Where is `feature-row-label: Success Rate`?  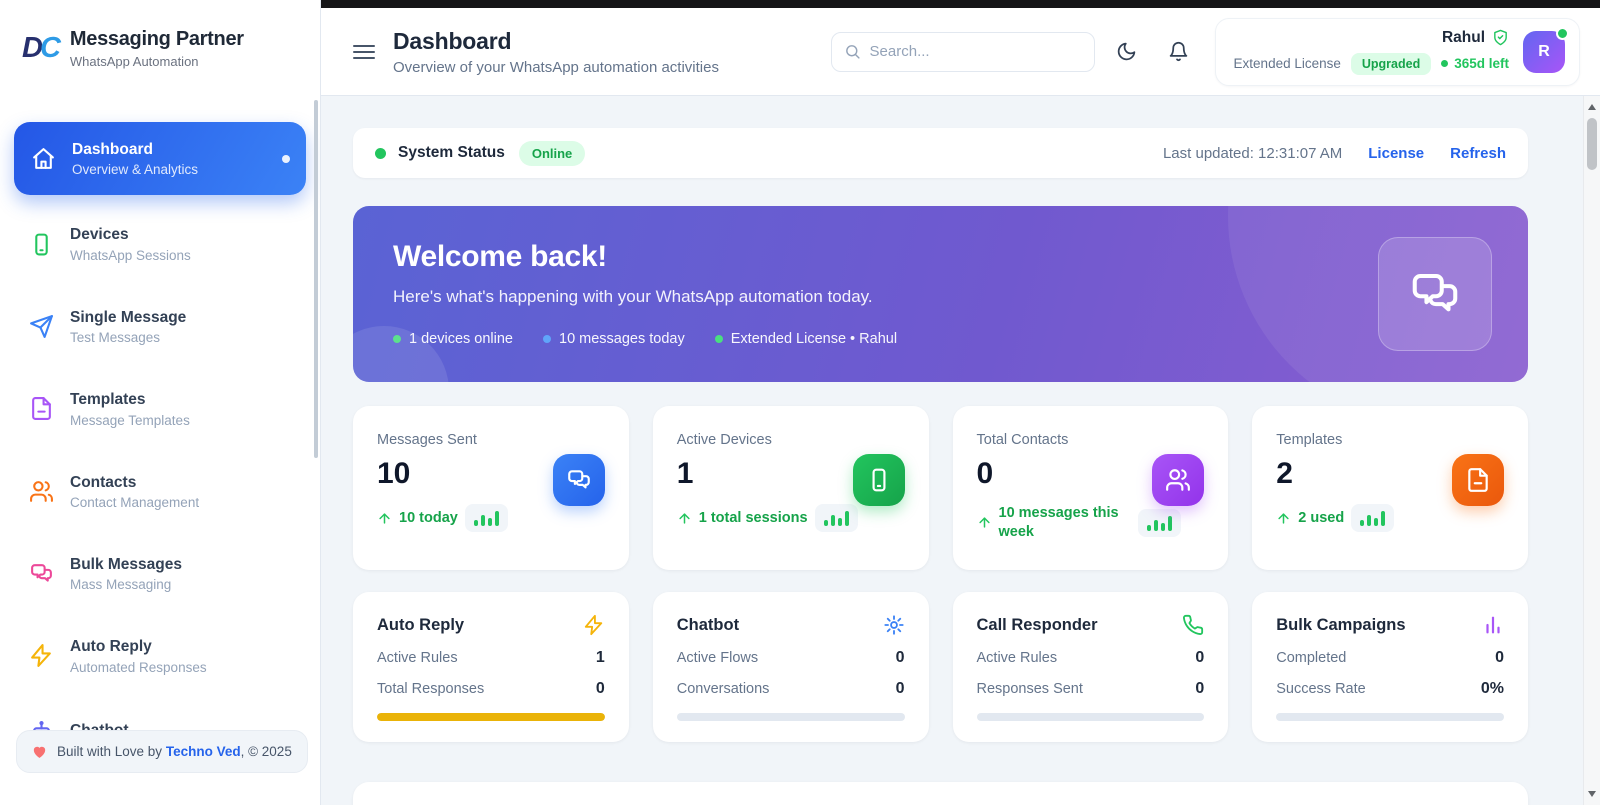 feature-row-label: Success Rate is located at coordinates (1321, 689).